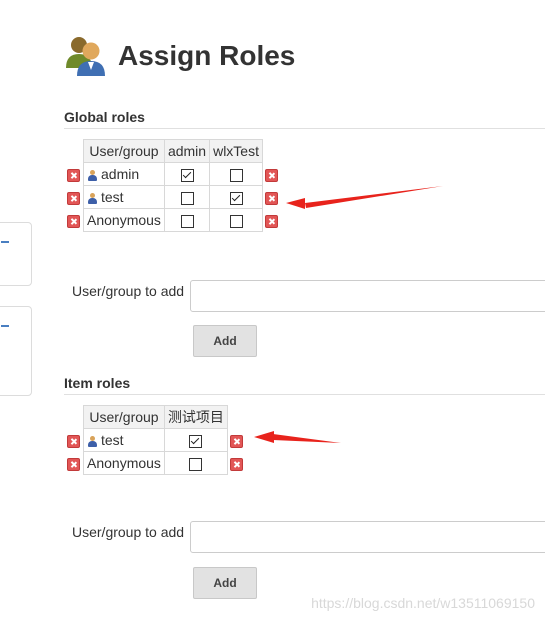 This screenshot has height=619, width=545. What do you see at coordinates (367, 296) in the screenshot?
I see `global-add-user-input` at bounding box center [367, 296].